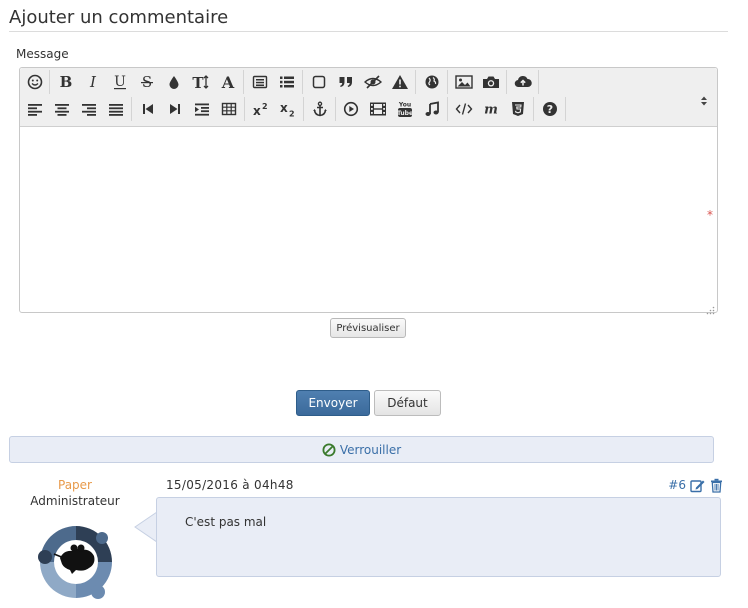 Image resolution: width=748 pixels, height=608 pixels. Describe the element at coordinates (710, 307) in the screenshot. I see `resize-grip-icon` at that location.